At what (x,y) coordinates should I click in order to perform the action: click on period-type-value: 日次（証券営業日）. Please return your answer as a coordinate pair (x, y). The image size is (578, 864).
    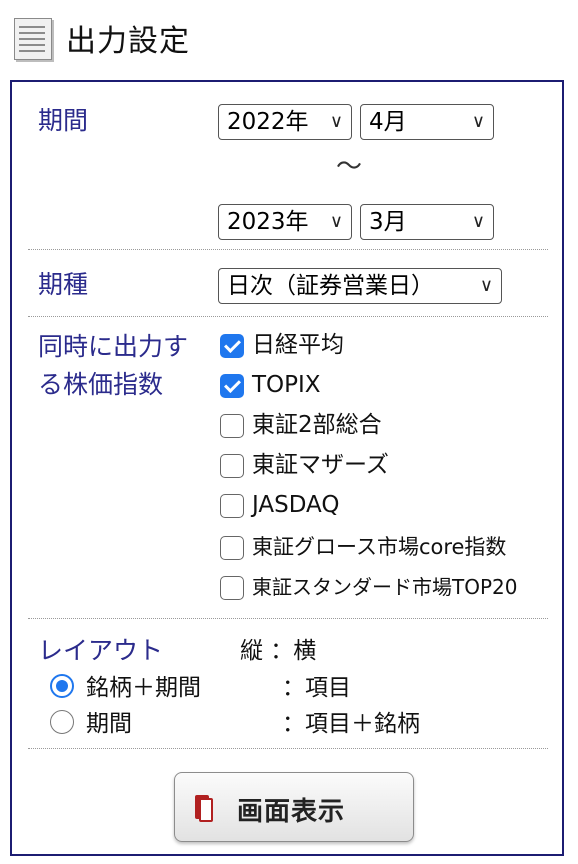
    Looking at the image, I should click on (330, 286).